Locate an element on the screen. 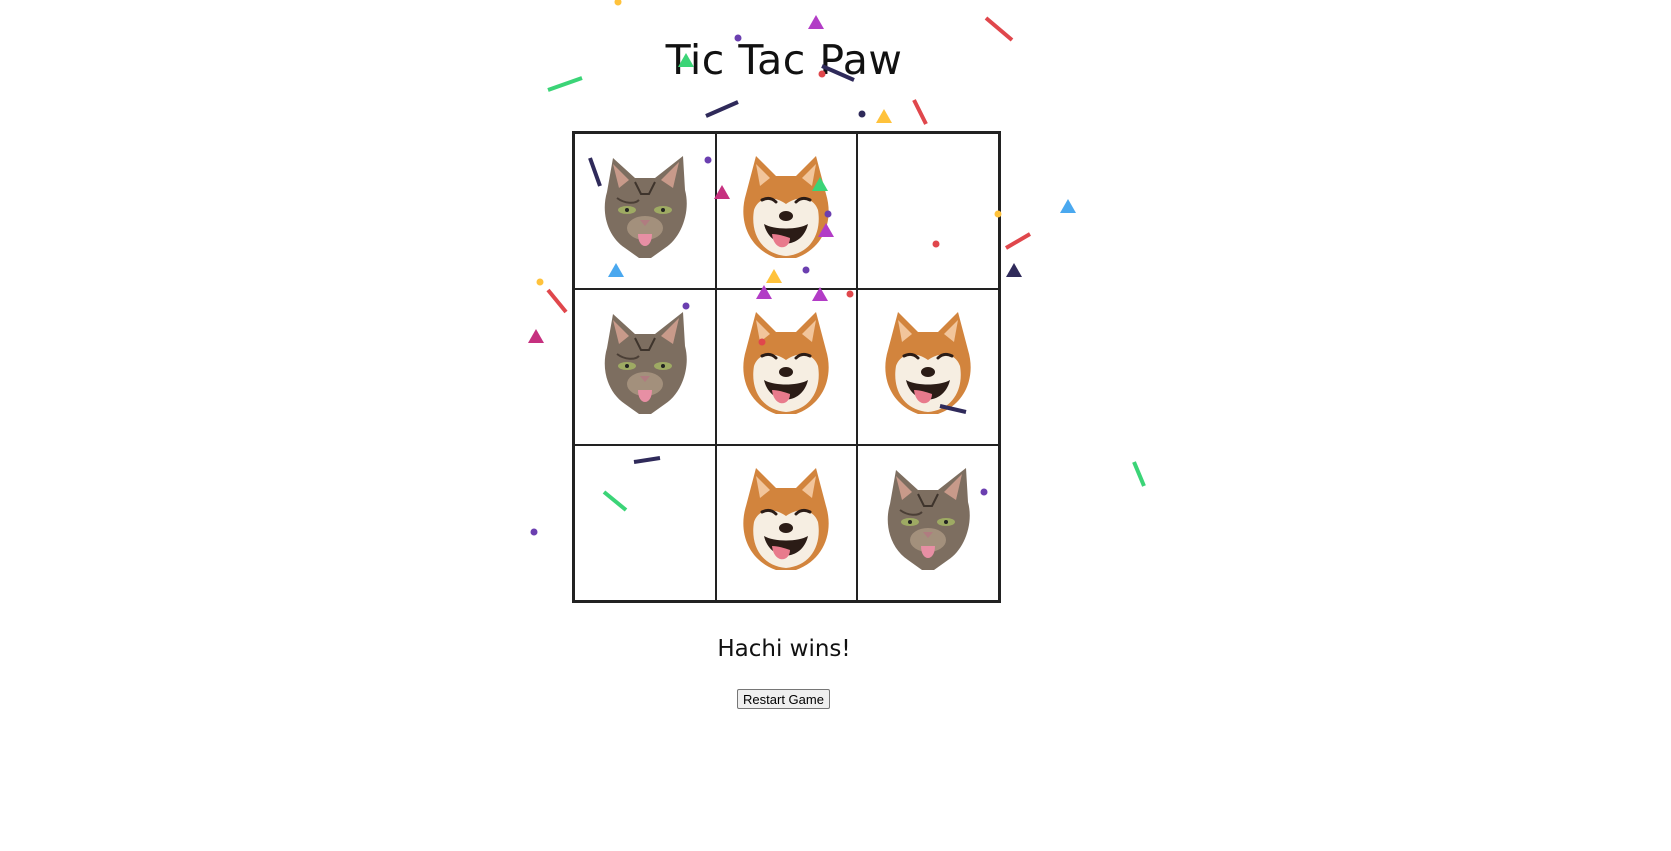  game-title: Tic Tac Paw is located at coordinates (784, 60).